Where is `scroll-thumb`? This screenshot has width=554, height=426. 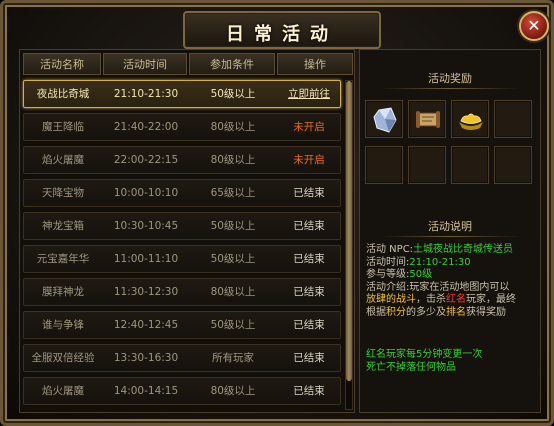 scroll-thumb is located at coordinates (349, 231).